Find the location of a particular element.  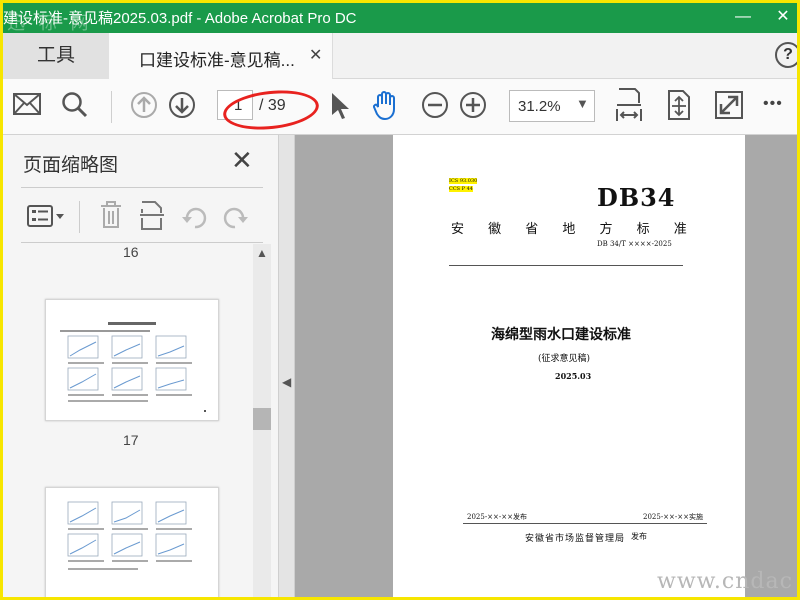

header-rule is located at coordinates (566, 265).